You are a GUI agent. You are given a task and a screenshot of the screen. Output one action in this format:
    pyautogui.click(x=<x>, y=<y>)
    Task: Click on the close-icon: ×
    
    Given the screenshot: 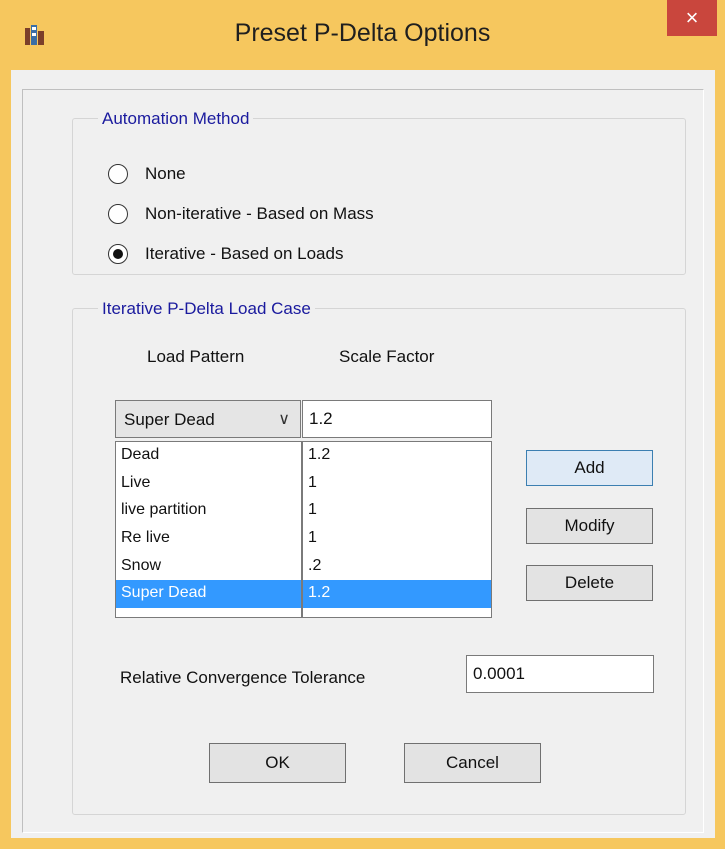 What is the action you would take?
    pyautogui.click(x=692, y=17)
    